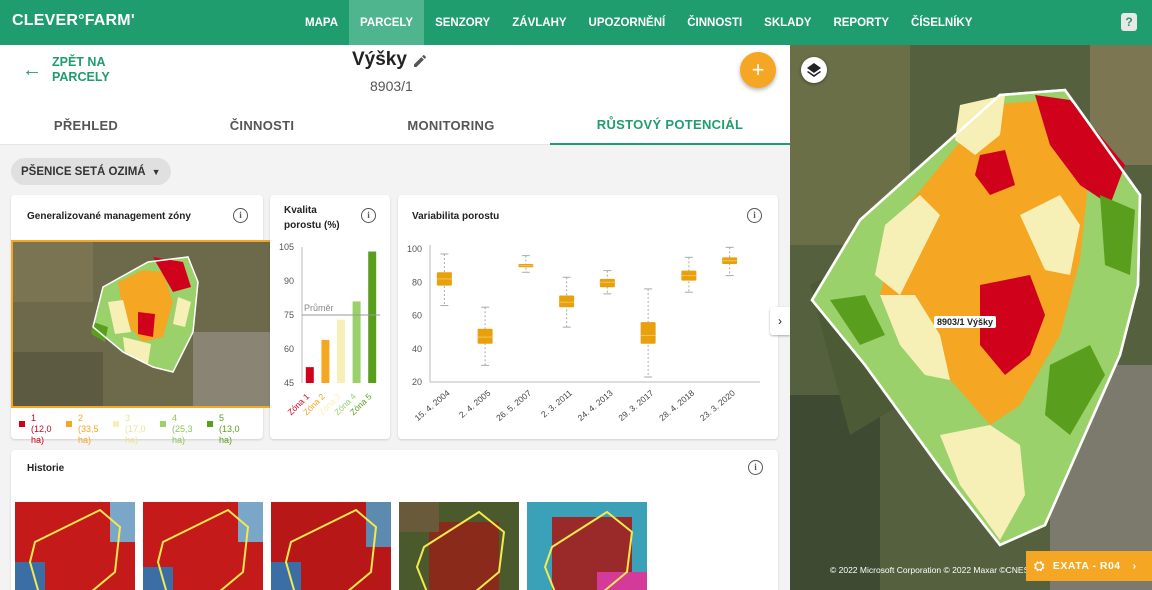  Describe the element at coordinates (420, 61) in the screenshot. I see `pencil-icon` at that location.